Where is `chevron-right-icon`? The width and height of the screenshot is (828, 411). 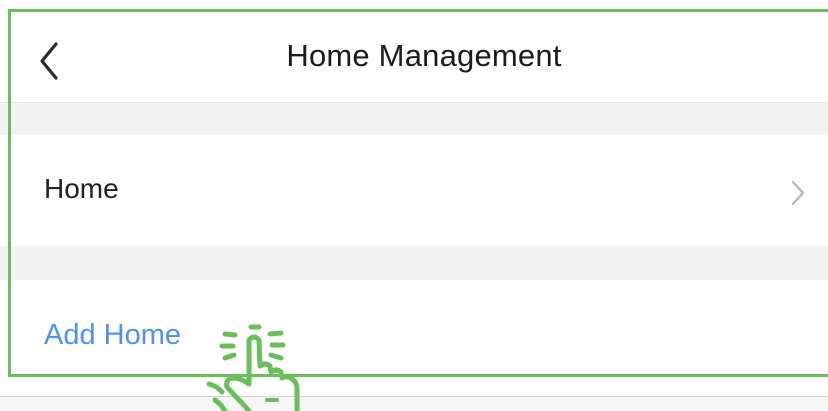
chevron-right-icon is located at coordinates (798, 193).